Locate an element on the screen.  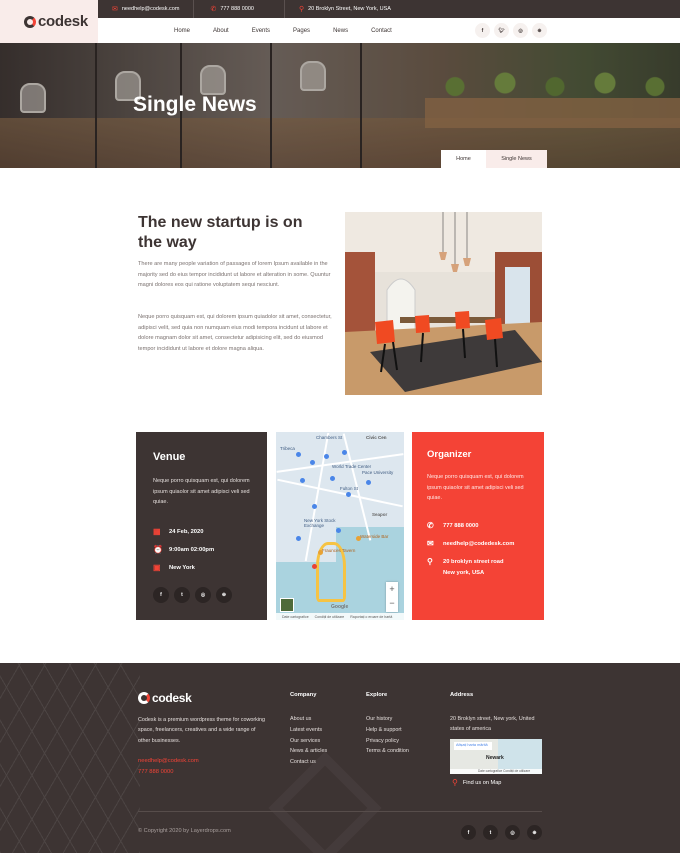
map-icon: ▣ is located at coordinates (157, 567).